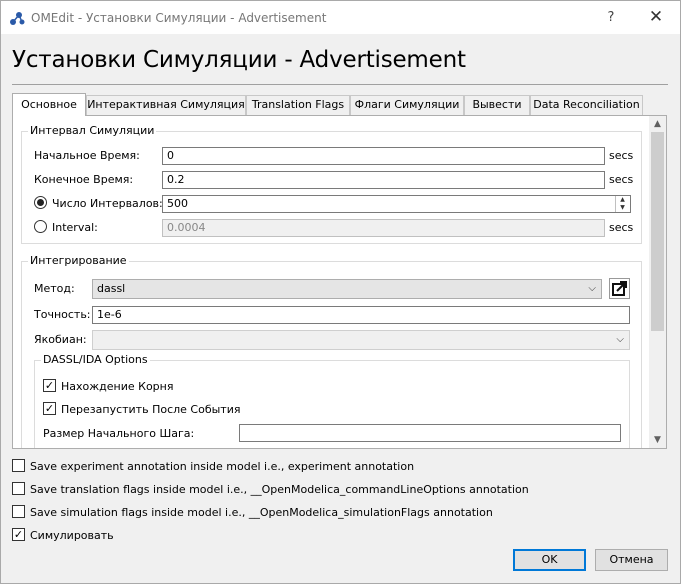 This screenshot has width=681, height=584. Describe the element at coordinates (549, 560) in the screenshot. I see `ok-button: OK` at that location.